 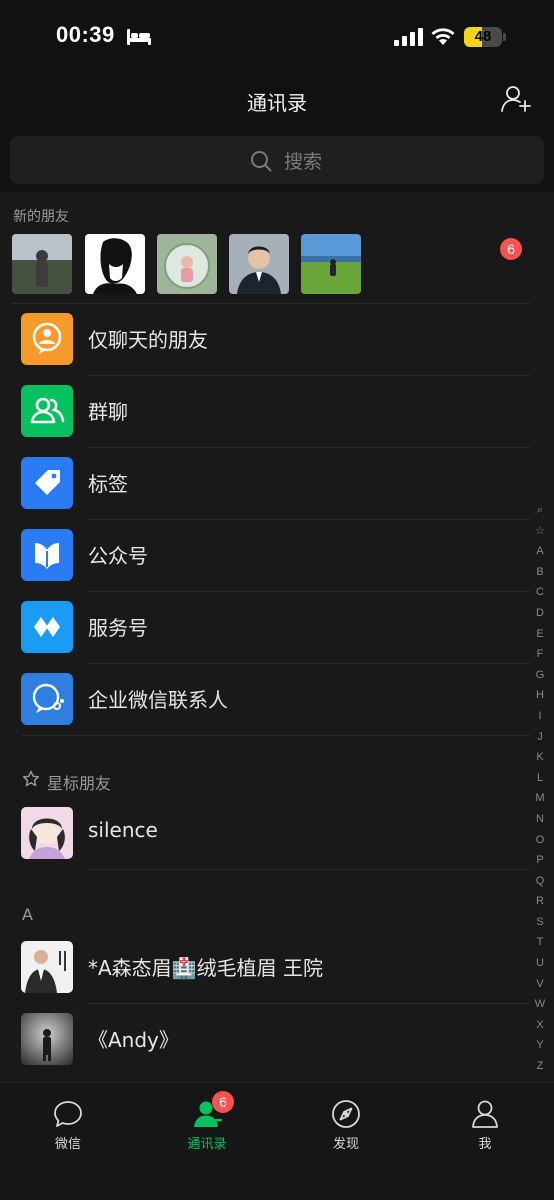 What do you see at coordinates (511, 249) in the screenshot?
I see `new-friends-badge: 6` at bounding box center [511, 249].